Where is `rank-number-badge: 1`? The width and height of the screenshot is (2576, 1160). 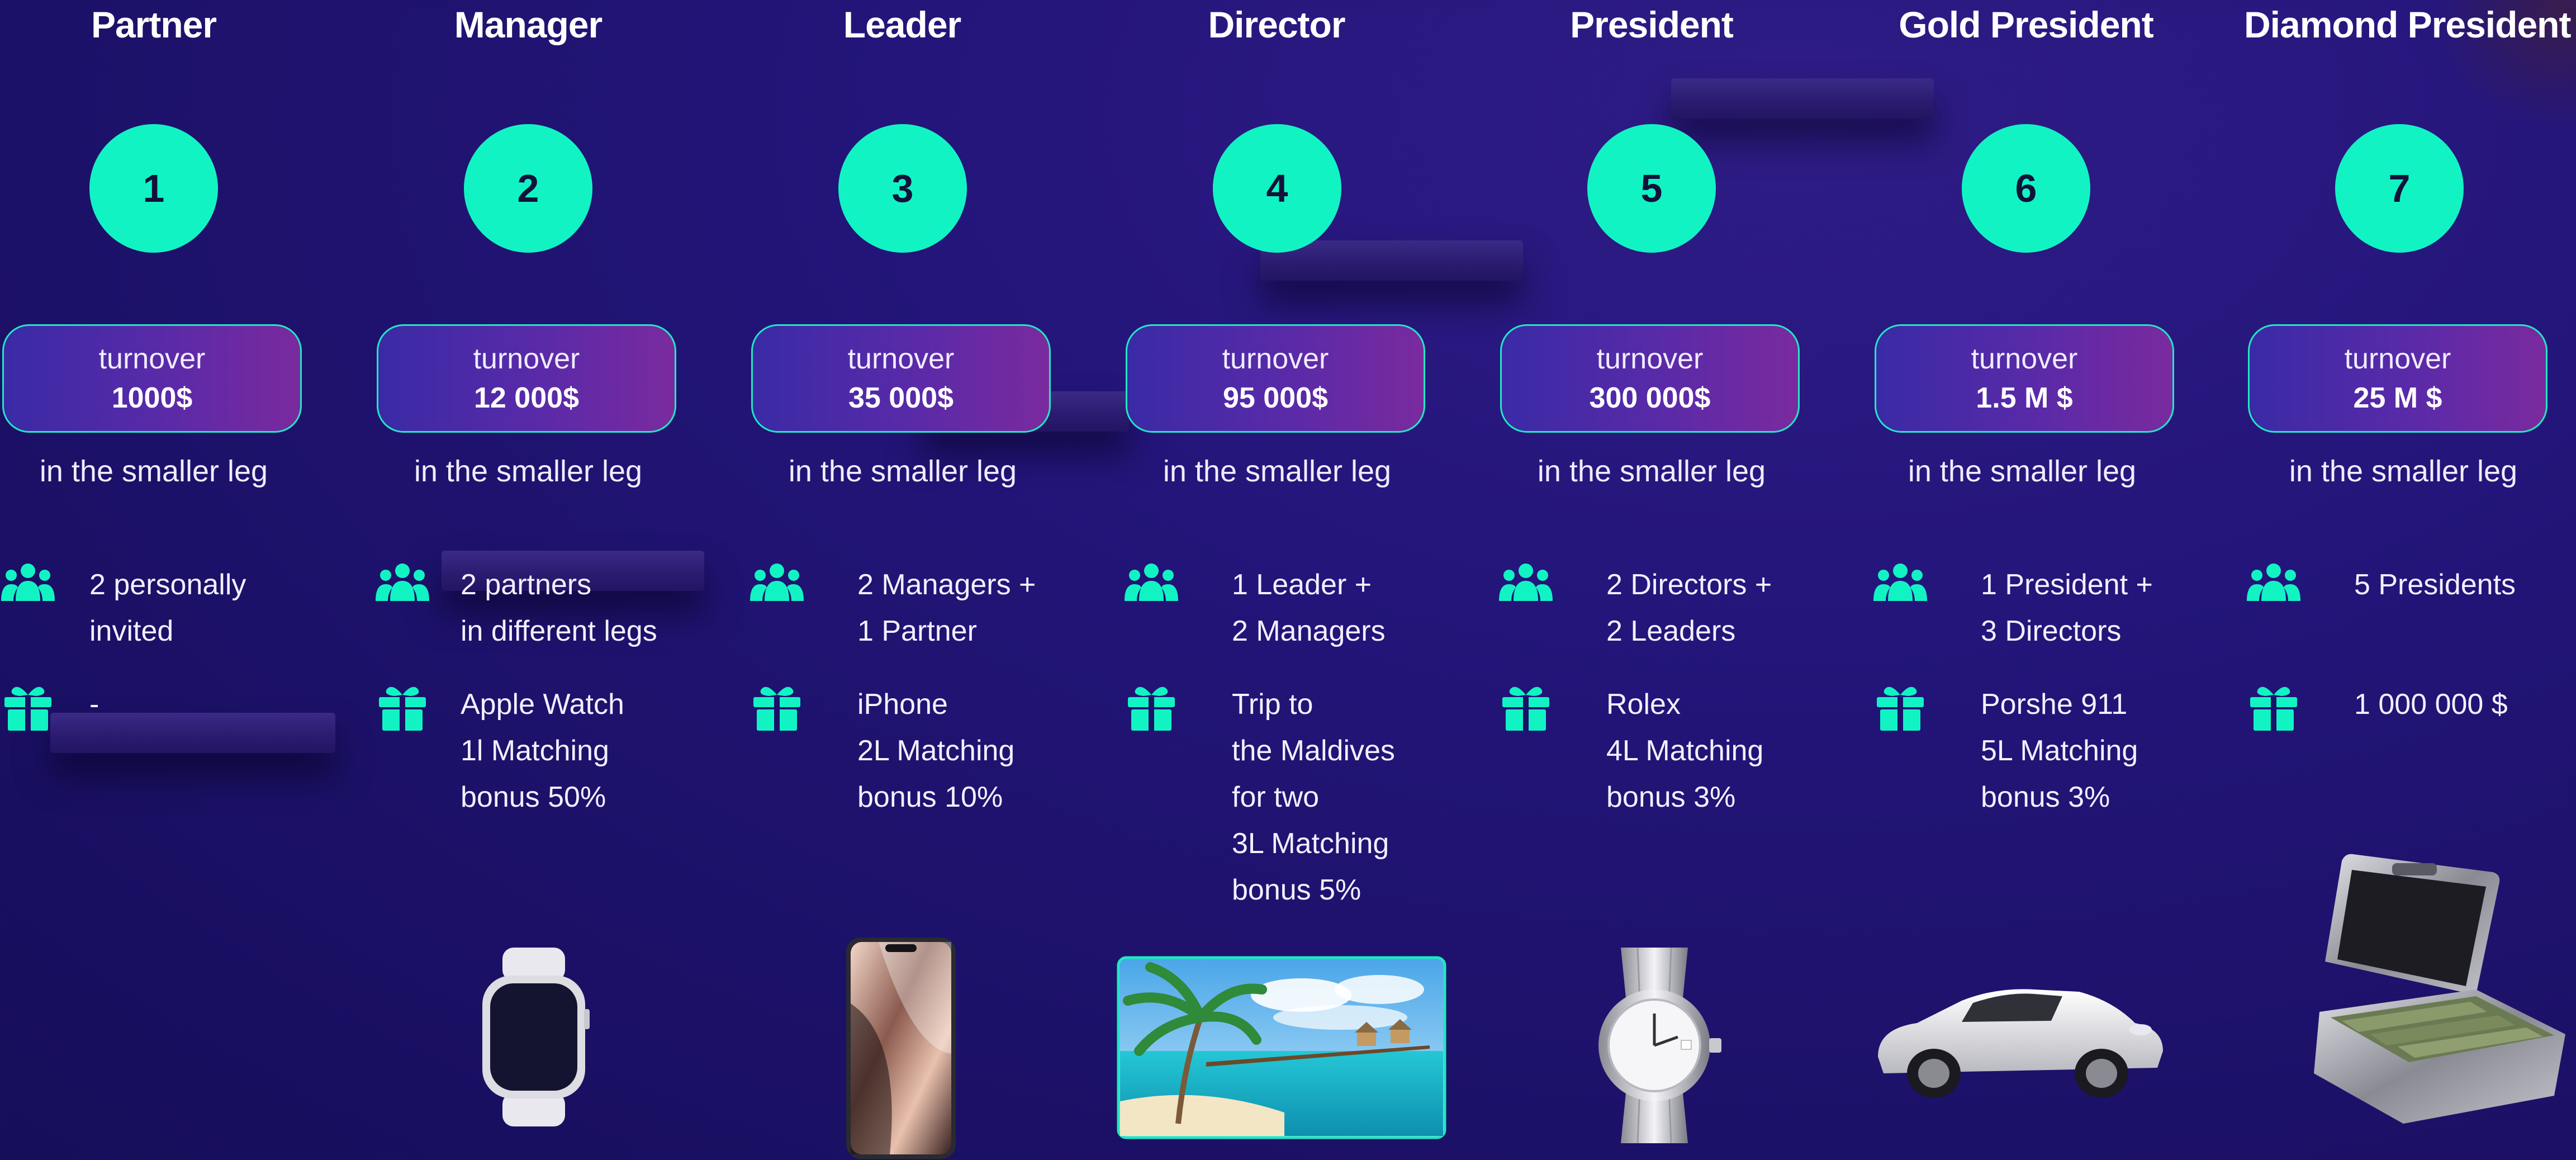 rank-number-badge: 1 is located at coordinates (153, 189).